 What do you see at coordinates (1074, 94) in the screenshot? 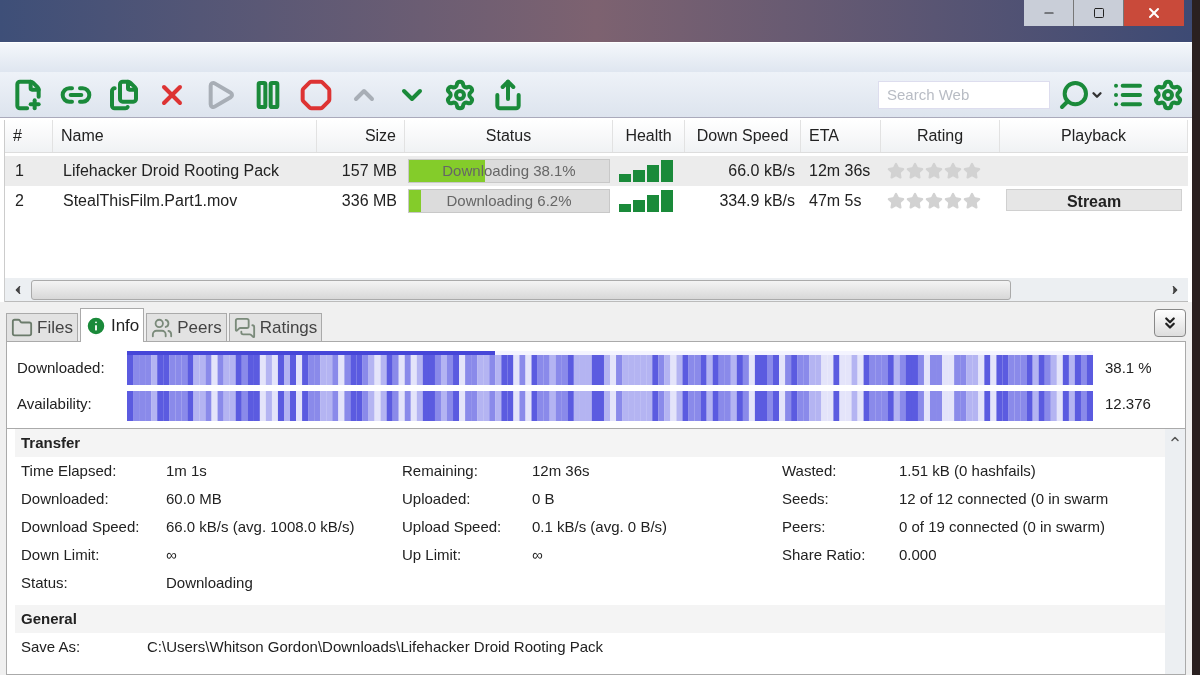
I see `search-icon` at bounding box center [1074, 94].